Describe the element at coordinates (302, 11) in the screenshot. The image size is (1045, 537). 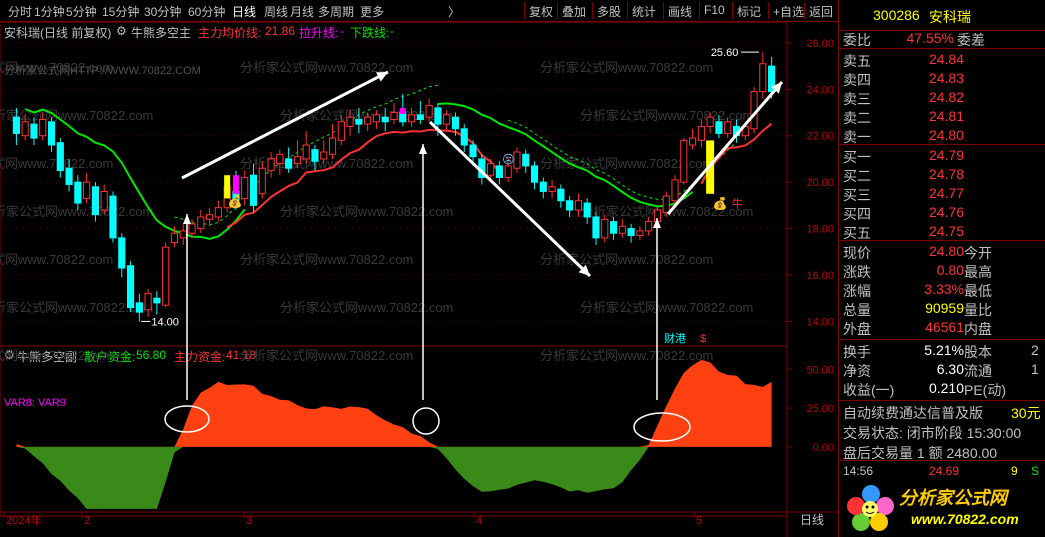
I see `period-tab-8: 月线` at that location.